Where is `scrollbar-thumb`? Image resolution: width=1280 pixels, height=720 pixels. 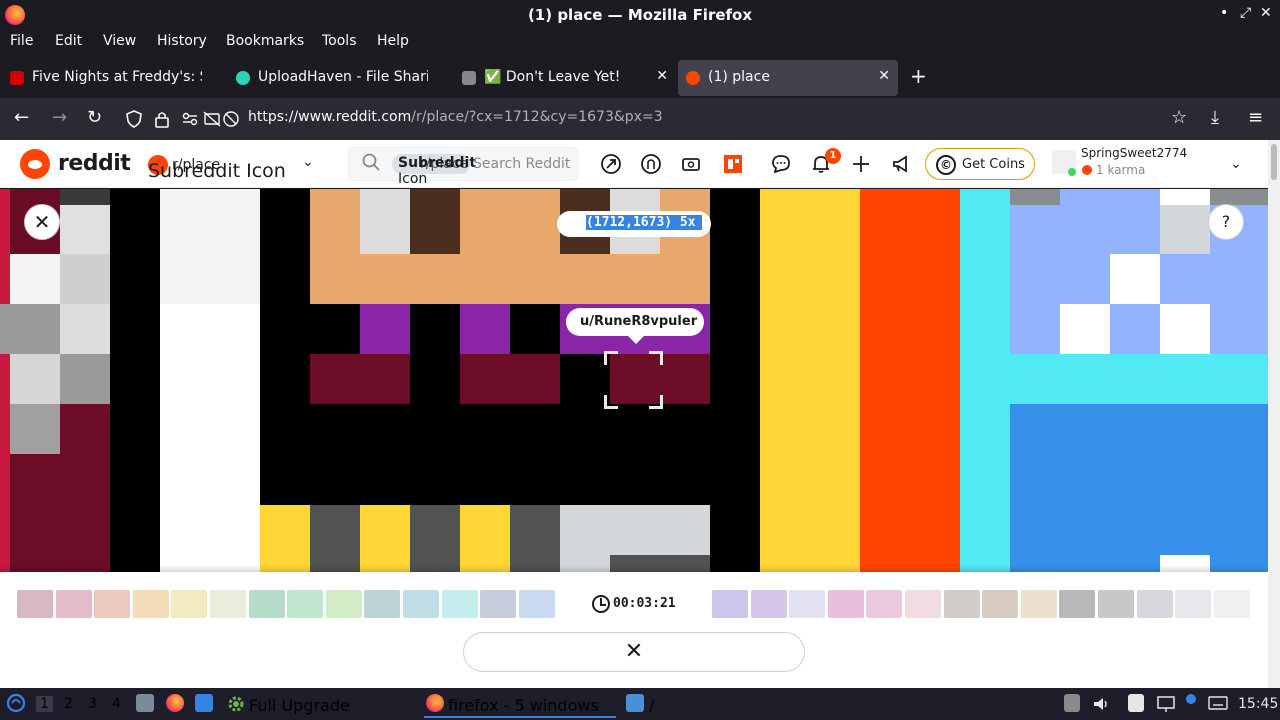
scrollbar-thumb is located at coordinates (1274, 162).